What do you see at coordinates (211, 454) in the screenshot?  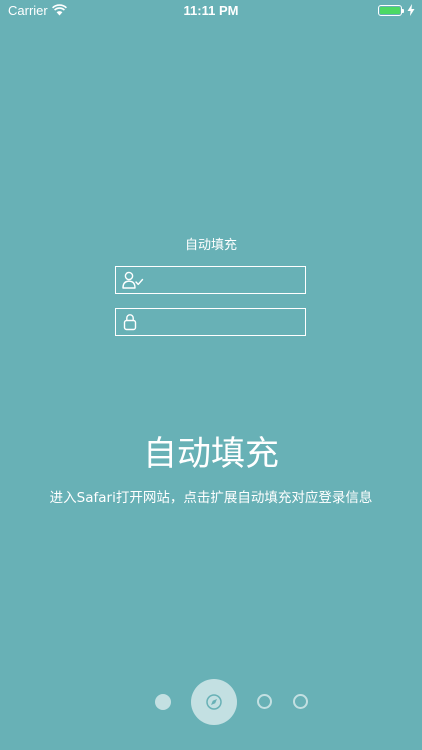 I see `hero-title: 自动填充` at bounding box center [211, 454].